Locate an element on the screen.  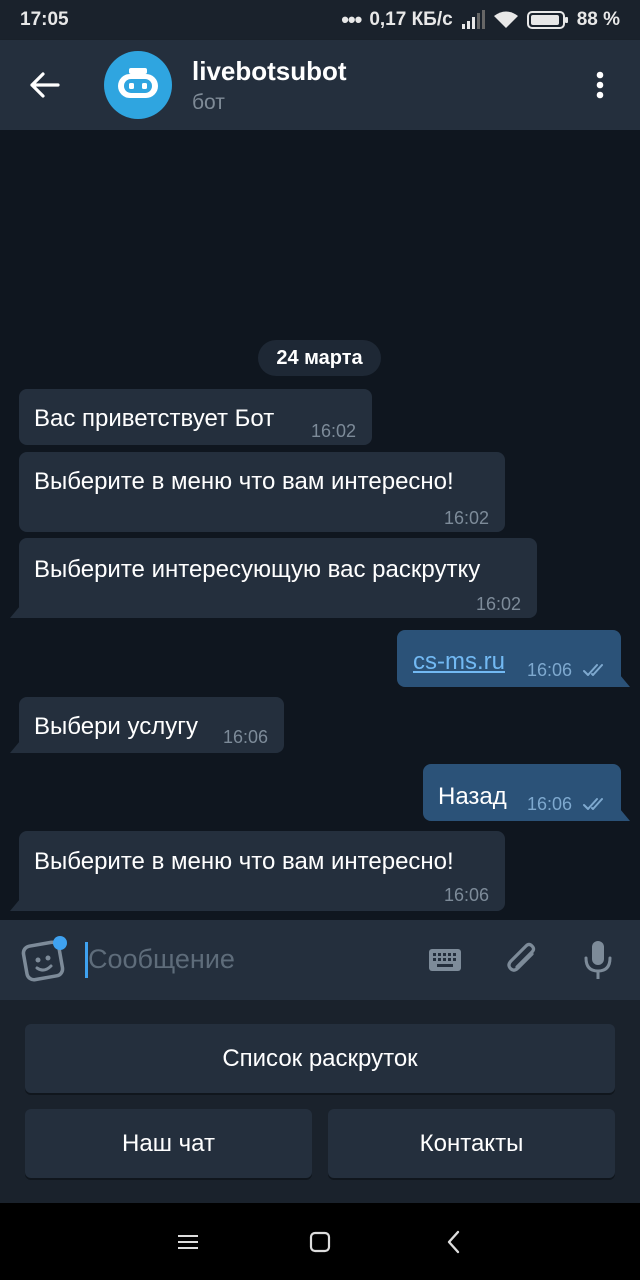
chevron-left-icon is located at coordinates (453, 1241).